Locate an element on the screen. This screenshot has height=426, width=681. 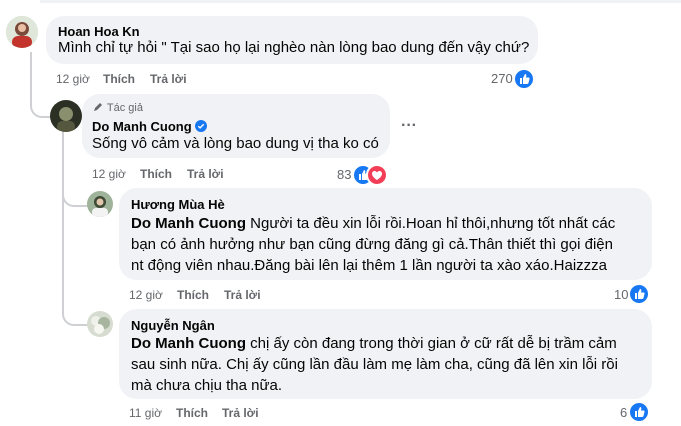
heart-icon is located at coordinates (377, 175).